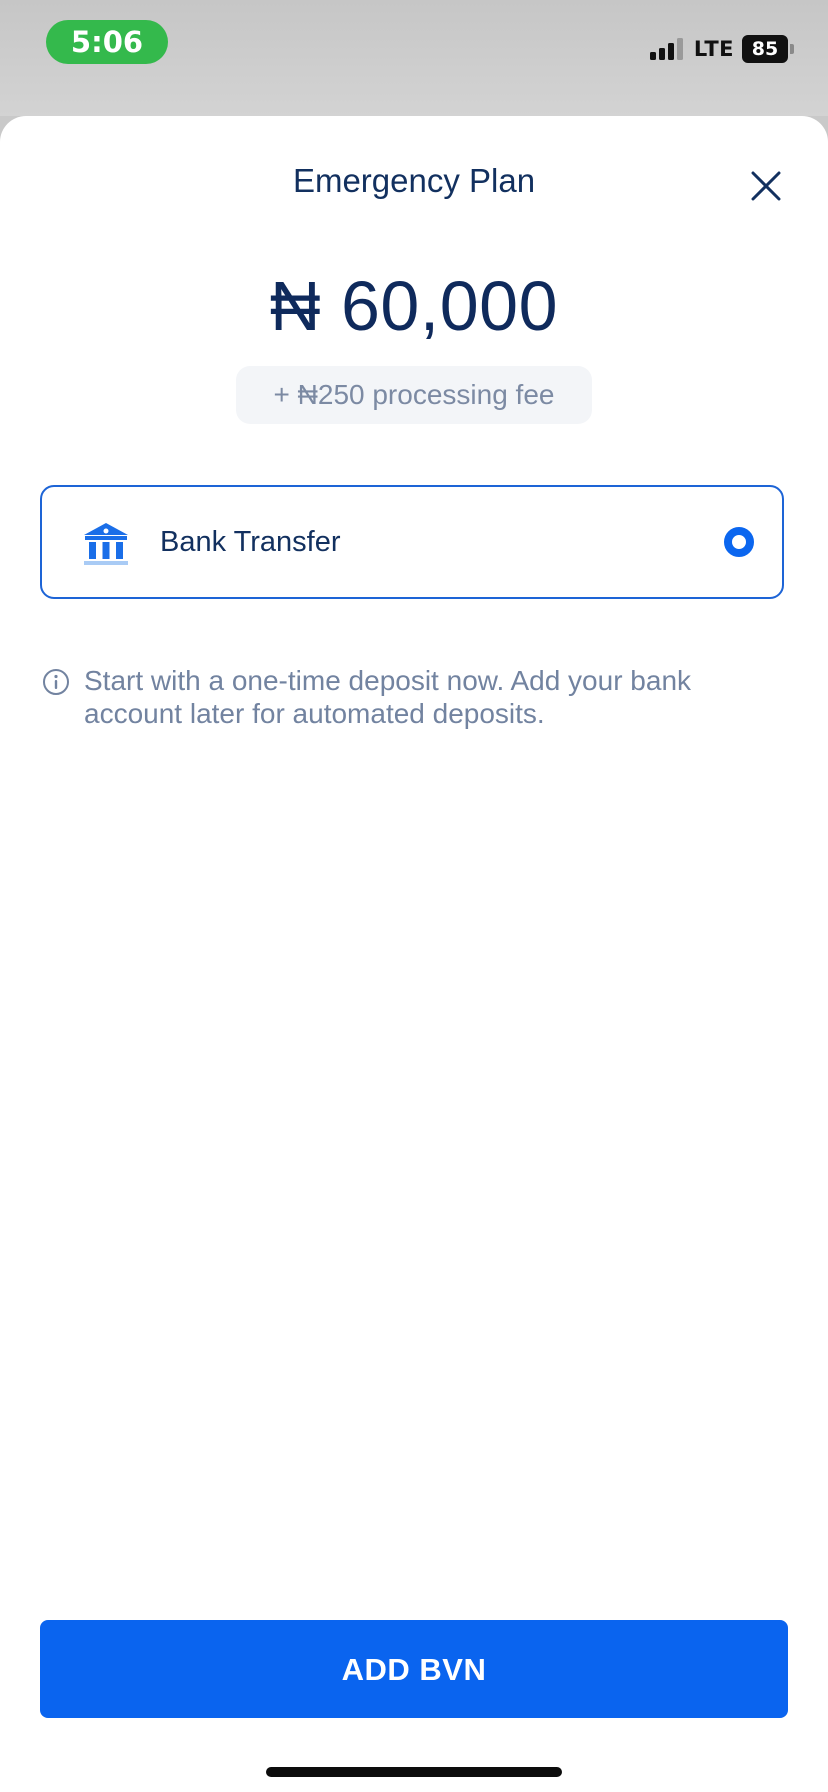 Image resolution: width=828 pixels, height=1792 pixels. Describe the element at coordinates (792, 49) in the screenshot. I see `battery-tip` at that location.